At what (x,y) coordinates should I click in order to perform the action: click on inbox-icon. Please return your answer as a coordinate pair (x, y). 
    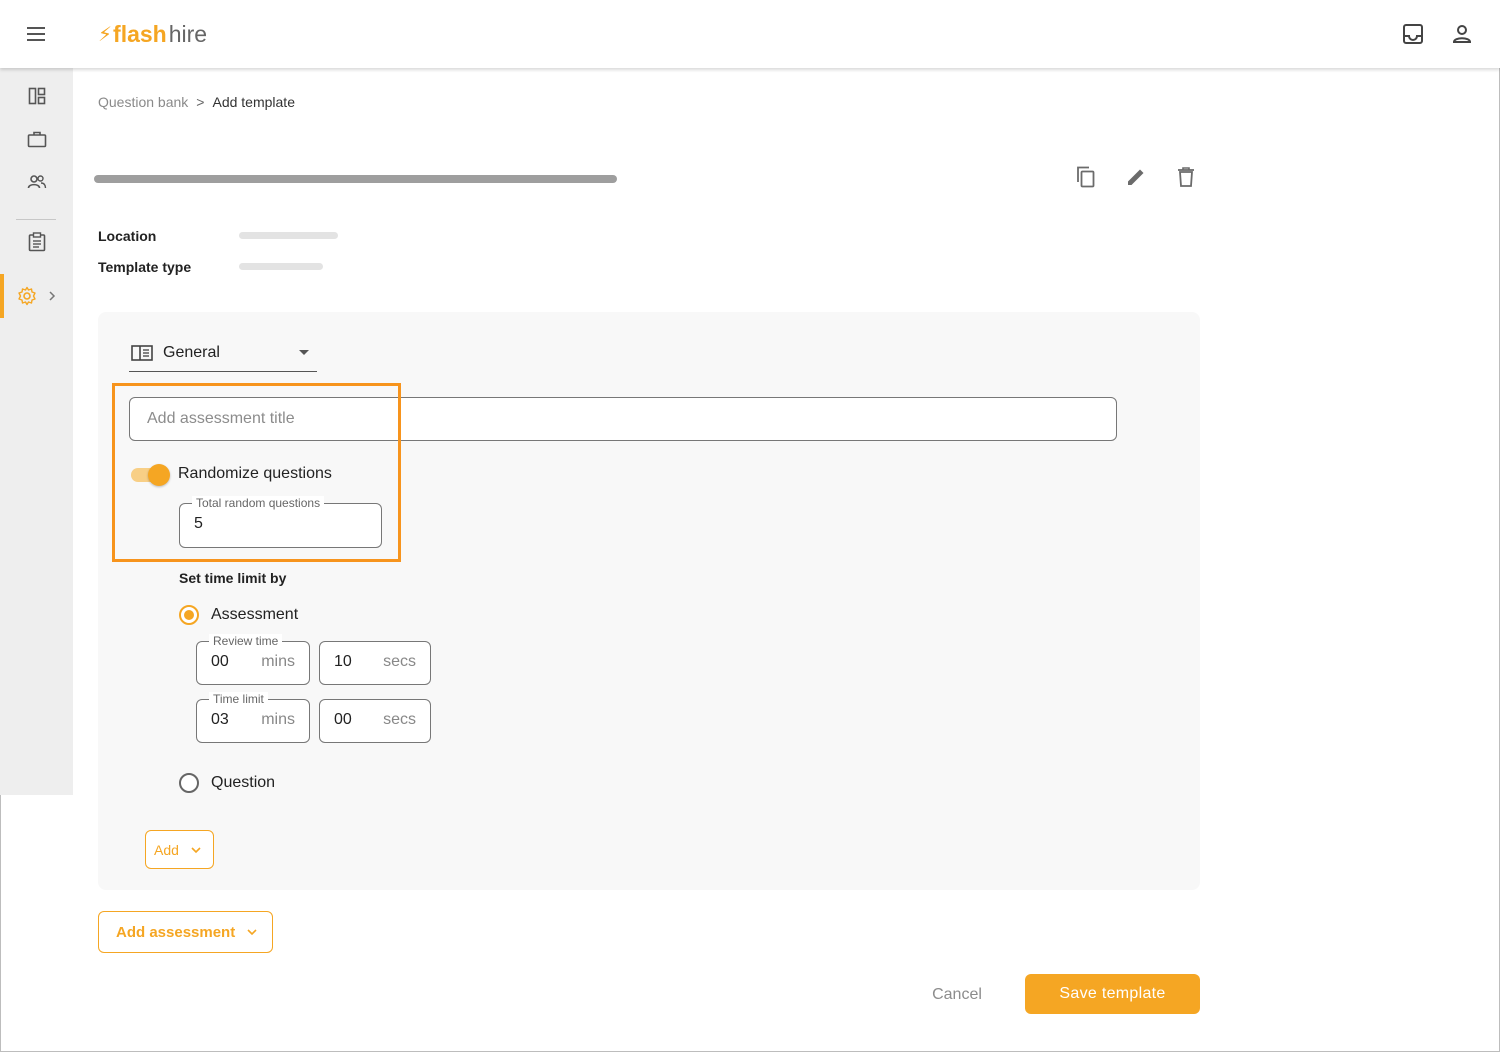
    Looking at the image, I should click on (1413, 34).